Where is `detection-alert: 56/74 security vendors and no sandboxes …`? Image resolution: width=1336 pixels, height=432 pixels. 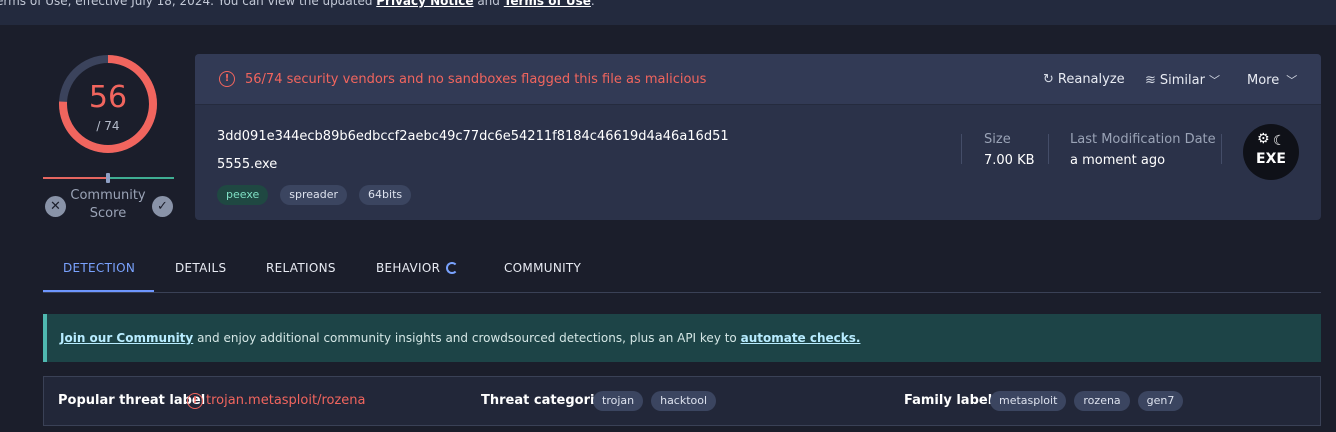 detection-alert: 56/74 security vendors and no sandboxes … is located at coordinates (476, 79).